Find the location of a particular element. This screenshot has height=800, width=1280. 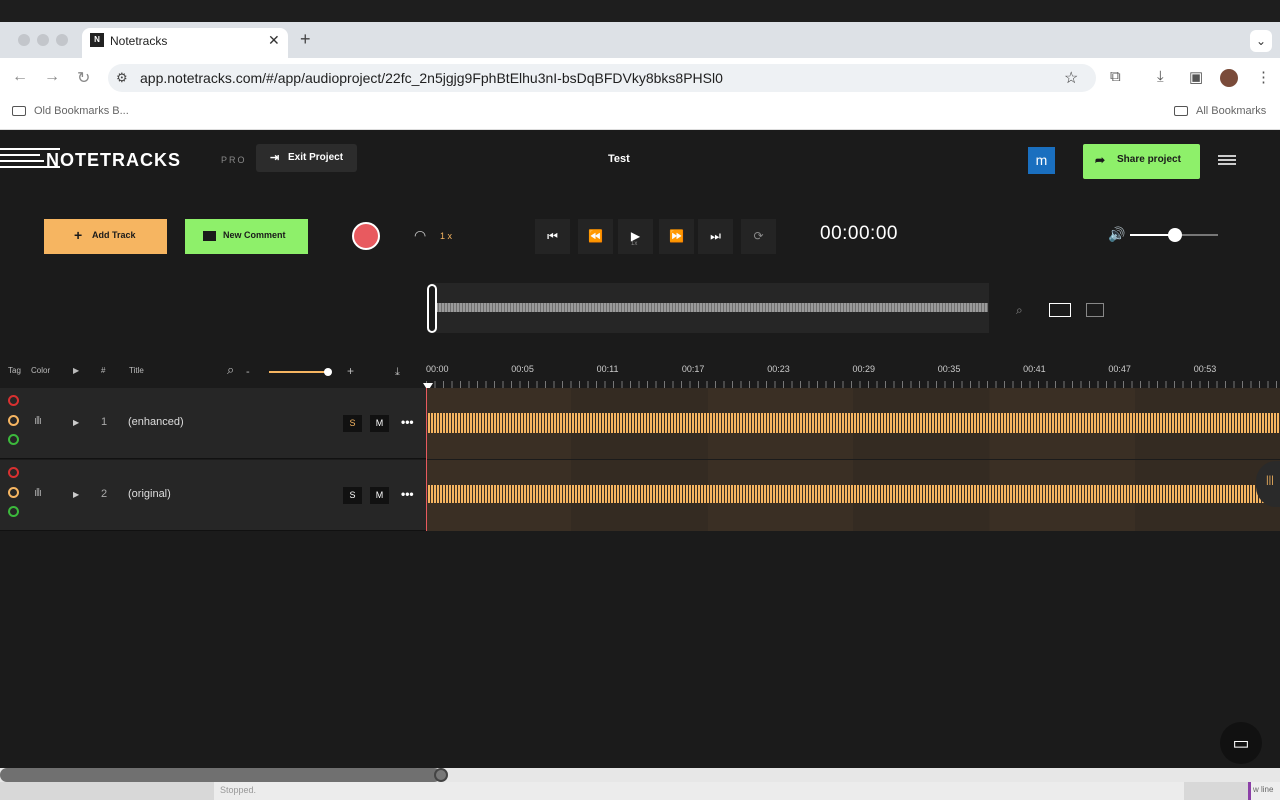

track-title: (enhanced) is located at coordinates (156, 422).